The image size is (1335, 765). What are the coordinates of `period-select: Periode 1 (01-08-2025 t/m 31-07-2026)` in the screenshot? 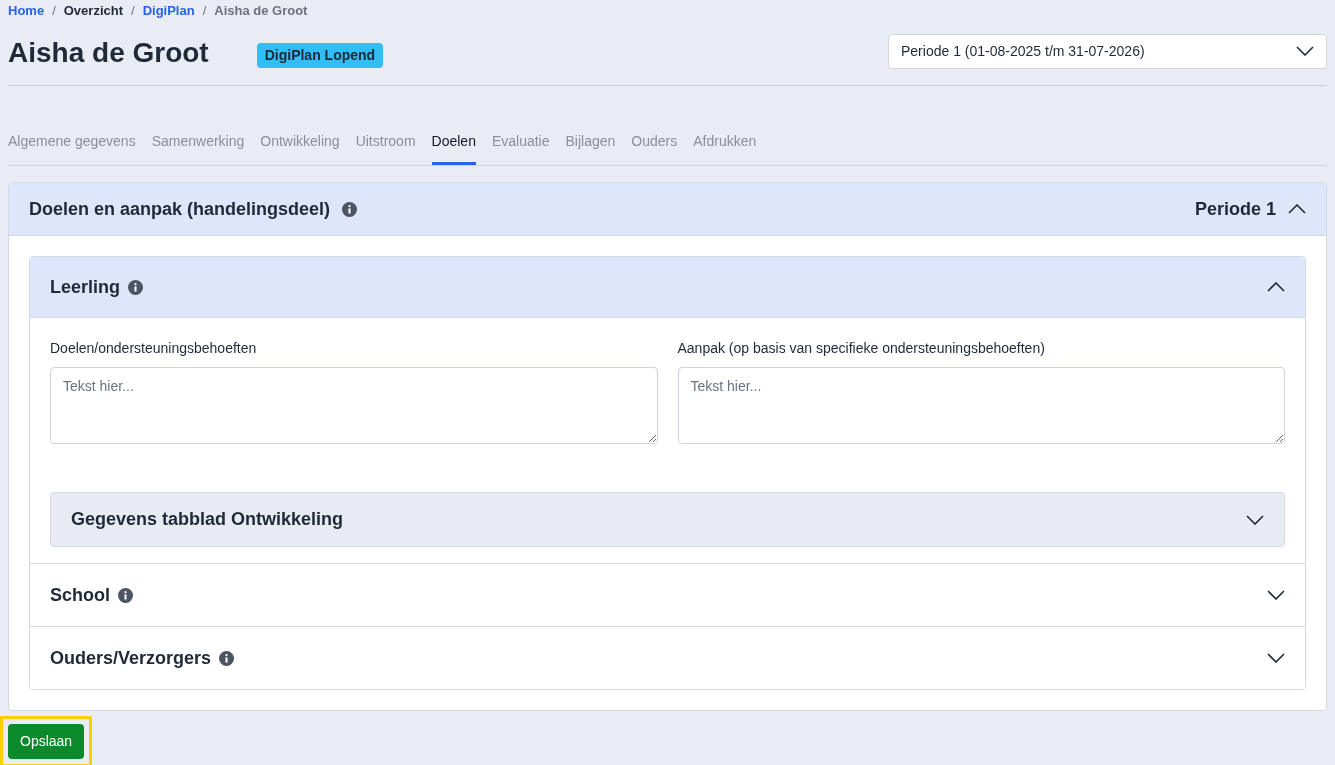 It's located at (1107, 51).